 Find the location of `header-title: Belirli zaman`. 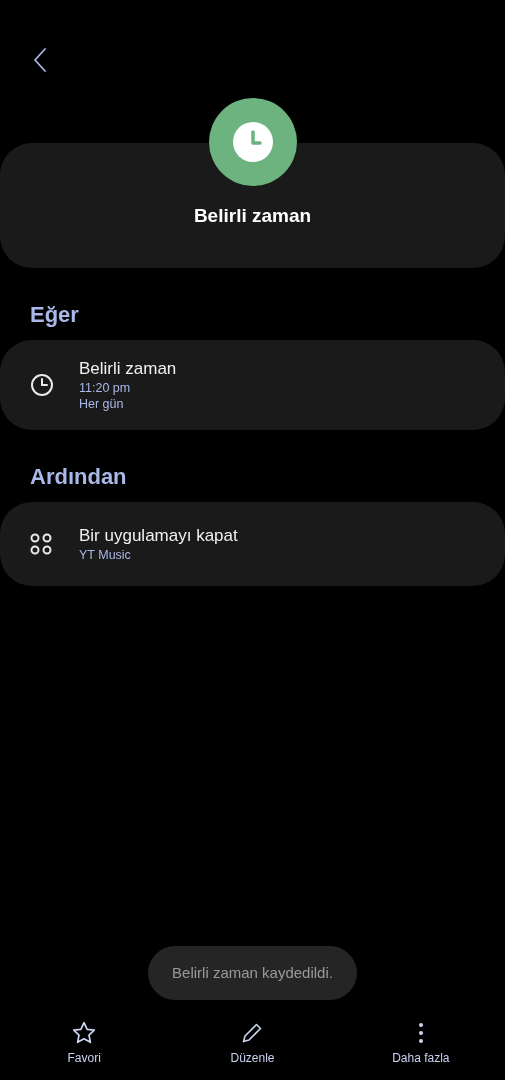

header-title: Belirli zaman is located at coordinates (252, 216).